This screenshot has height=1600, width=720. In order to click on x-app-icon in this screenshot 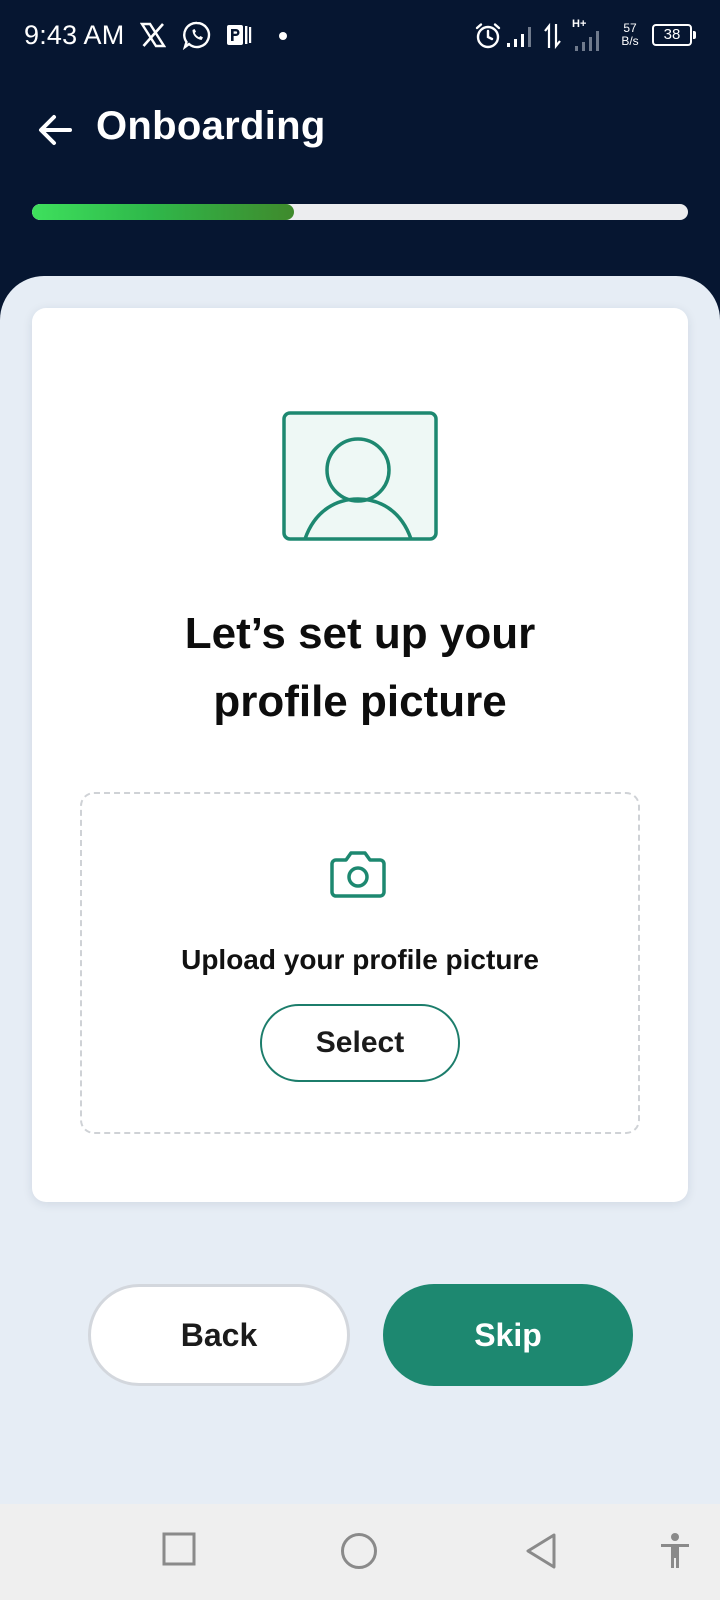, I will do `click(153, 35)`.